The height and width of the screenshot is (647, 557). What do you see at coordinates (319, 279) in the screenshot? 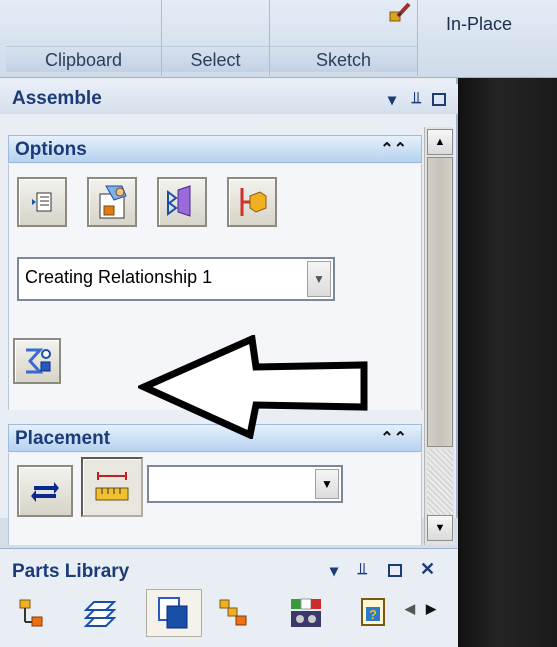
I see `relationship-dropdown-chevron-icon: ▼` at bounding box center [319, 279].